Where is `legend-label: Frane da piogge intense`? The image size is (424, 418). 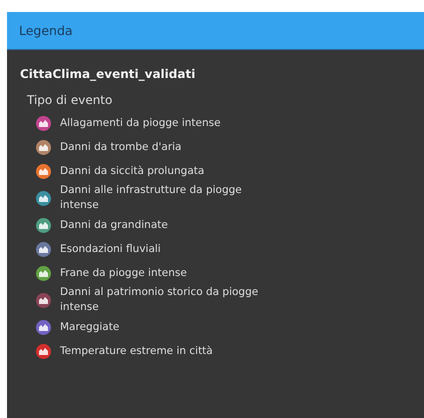 legend-label: Frane da piogge intense is located at coordinates (123, 273).